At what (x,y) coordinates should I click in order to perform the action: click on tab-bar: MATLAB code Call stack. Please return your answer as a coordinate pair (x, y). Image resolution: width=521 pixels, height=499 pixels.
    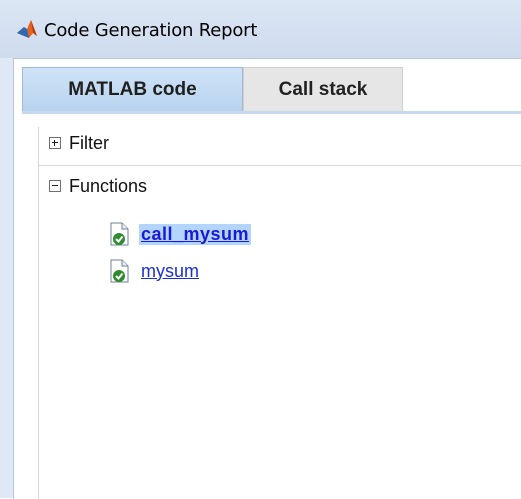
    Looking at the image, I should click on (267, 87).